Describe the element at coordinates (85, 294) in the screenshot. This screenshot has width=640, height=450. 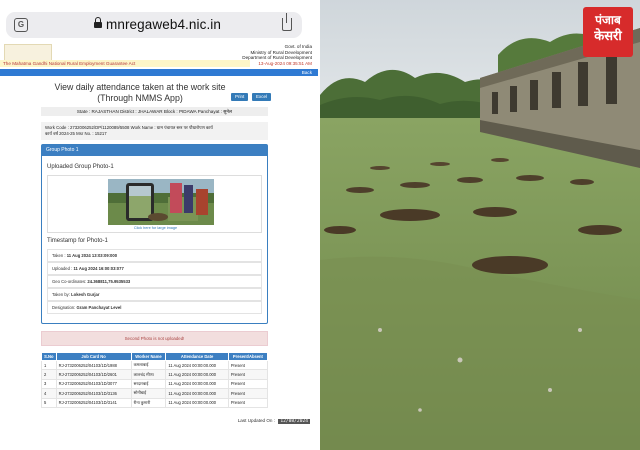
I see `taken-by-value: Lokesh Gurjar` at that location.